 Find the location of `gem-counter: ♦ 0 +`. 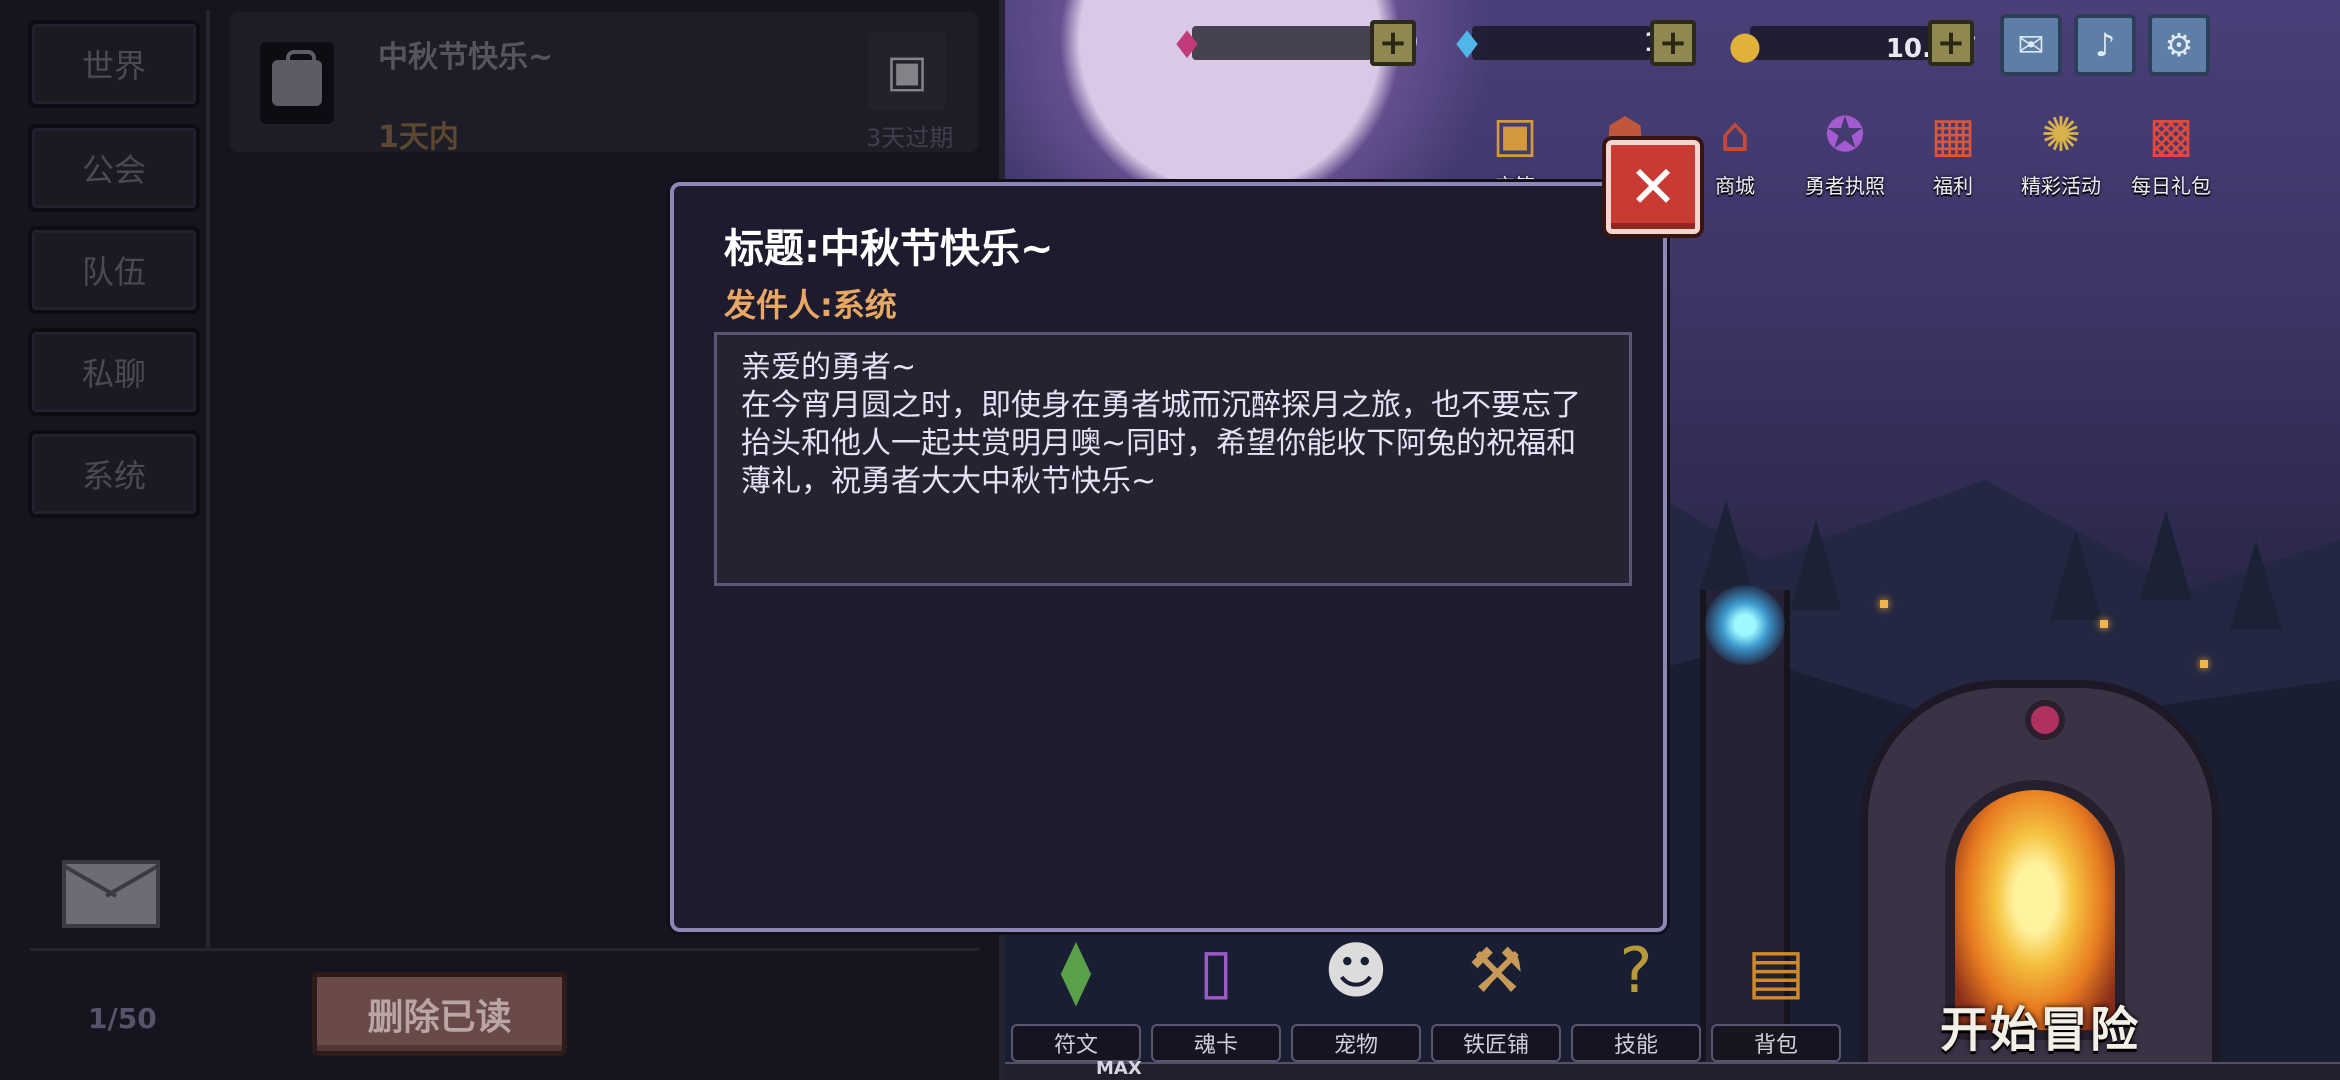

gem-counter: ♦ 0 + is located at coordinates (1292, 43).